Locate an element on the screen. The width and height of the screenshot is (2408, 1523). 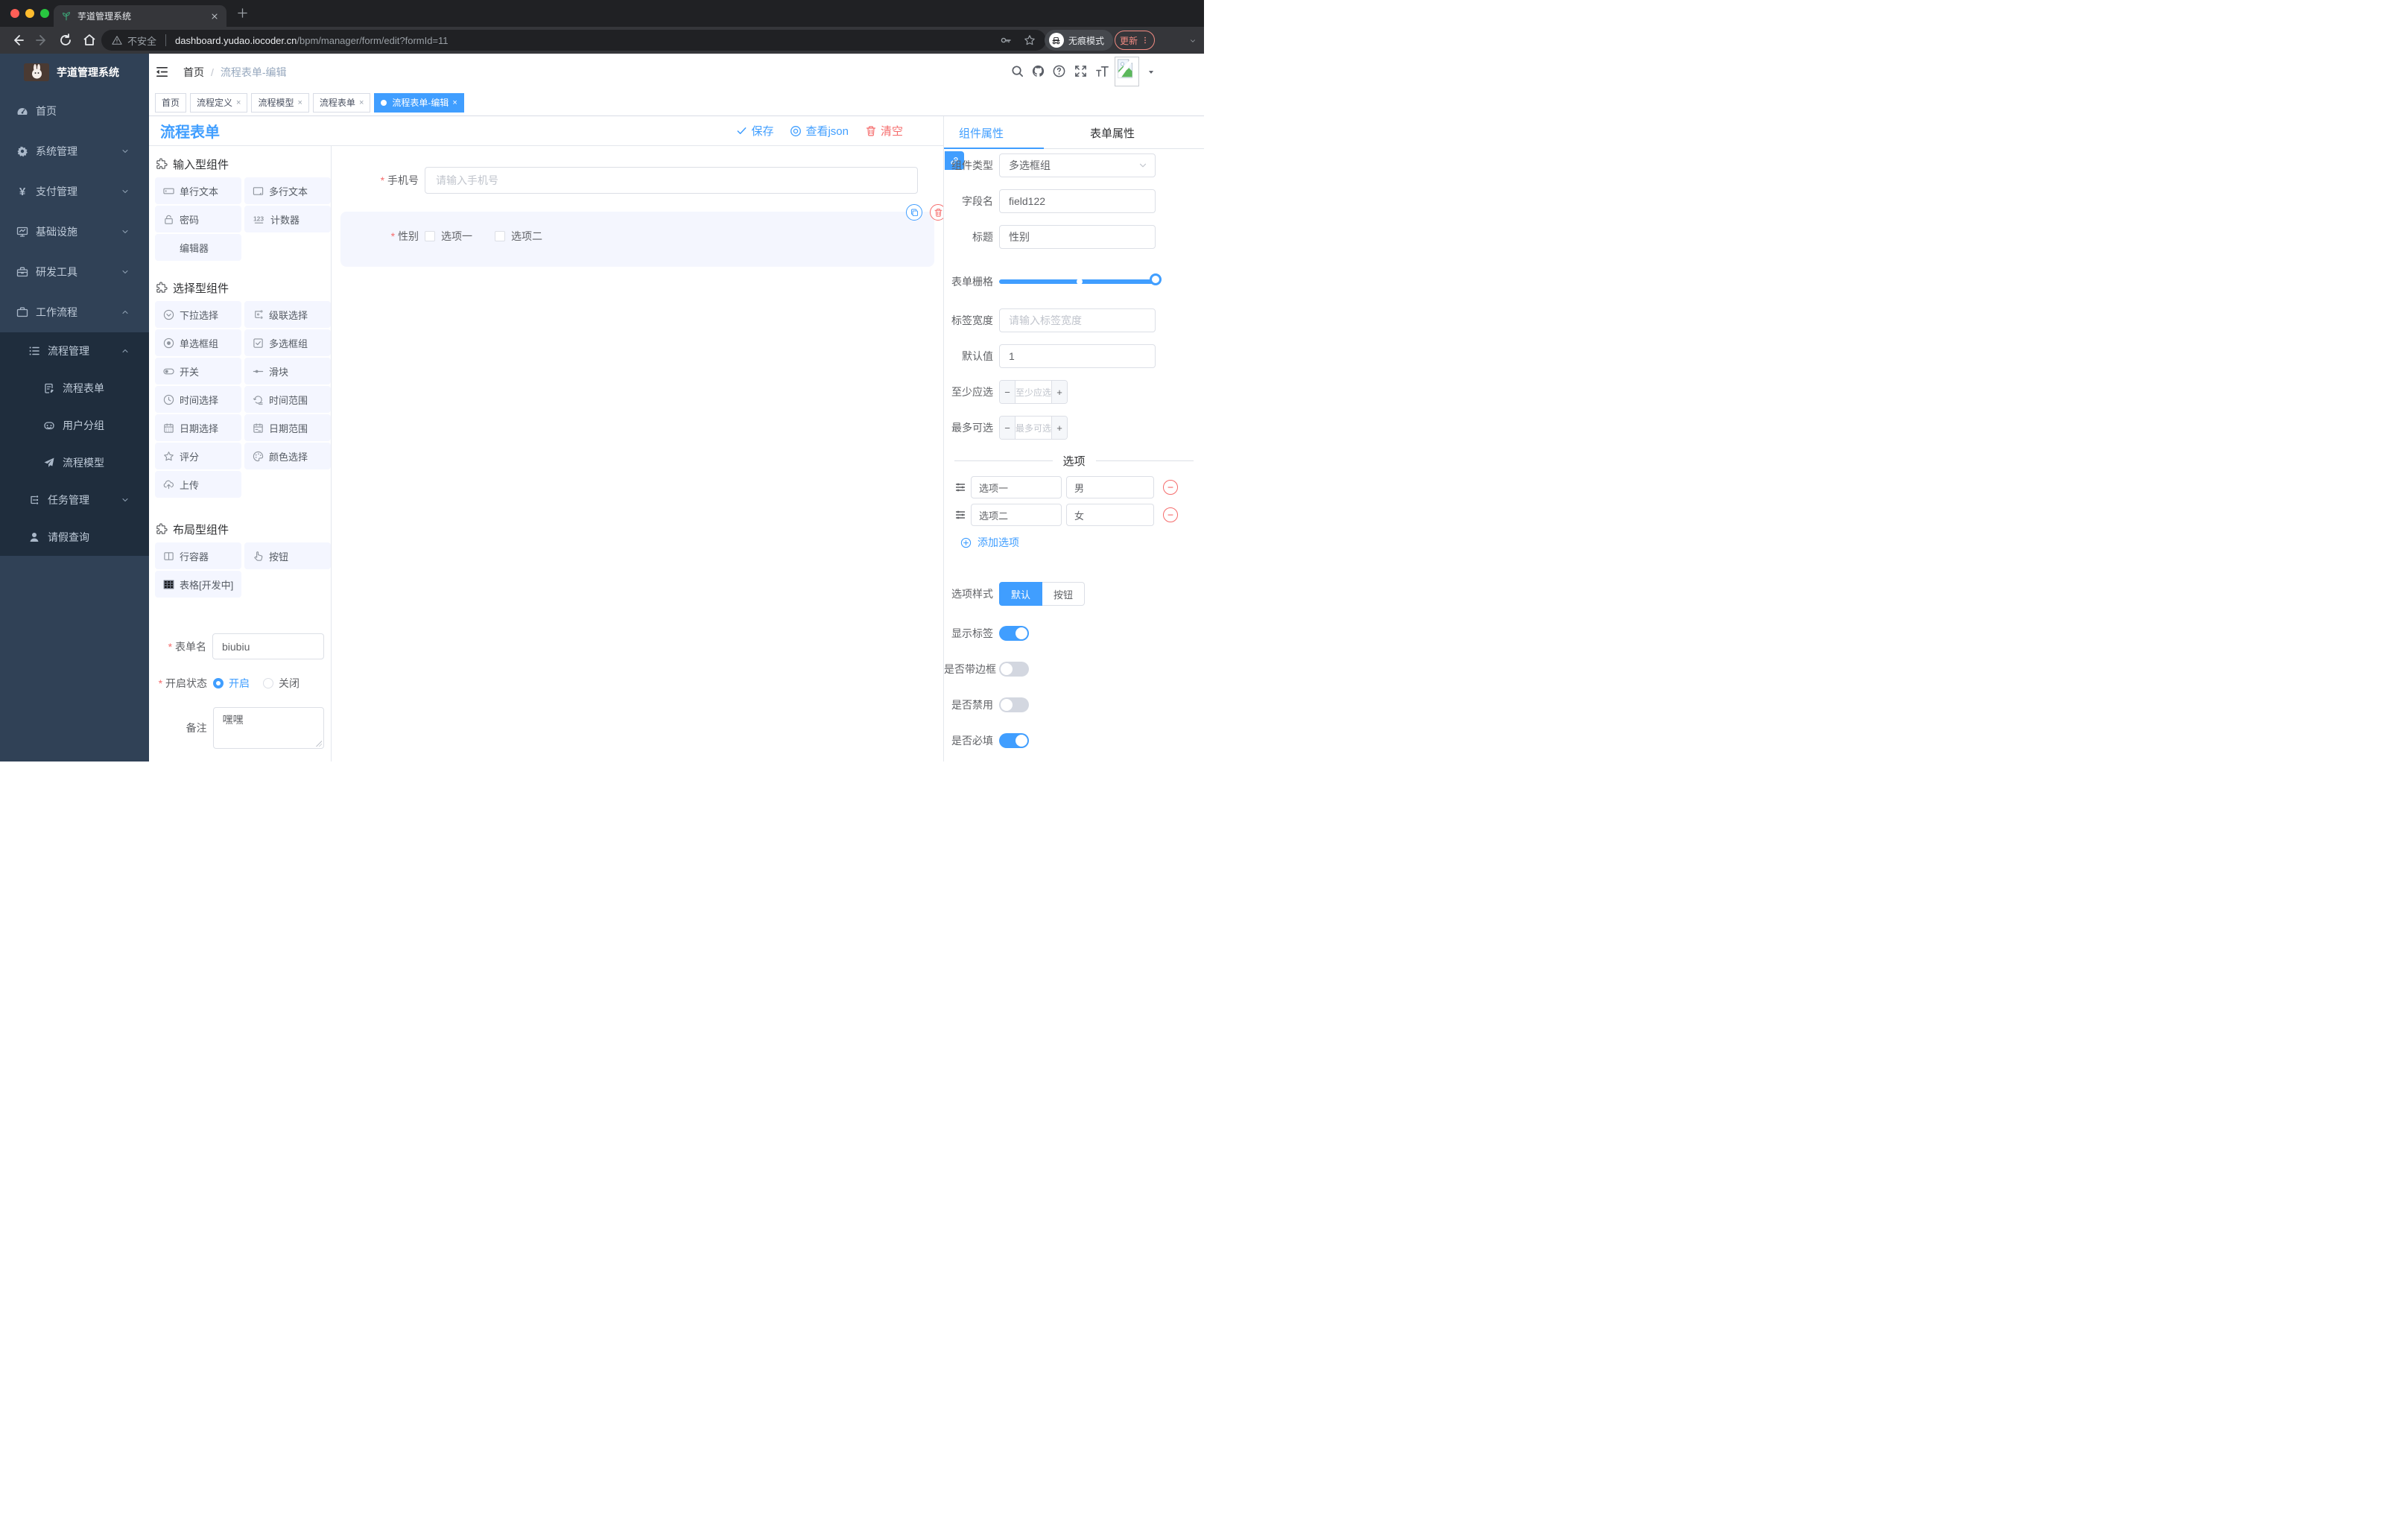
component-cascader: 级联选择 is located at coordinates (287, 315).